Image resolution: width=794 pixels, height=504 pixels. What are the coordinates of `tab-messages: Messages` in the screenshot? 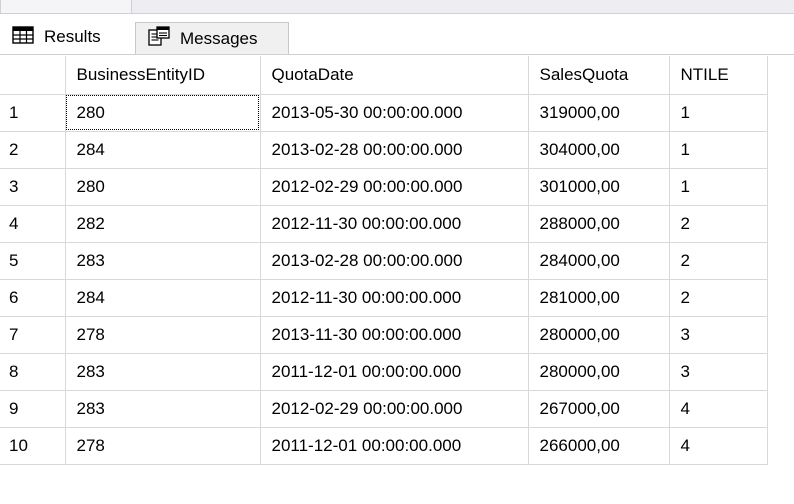 It's located at (212, 38).